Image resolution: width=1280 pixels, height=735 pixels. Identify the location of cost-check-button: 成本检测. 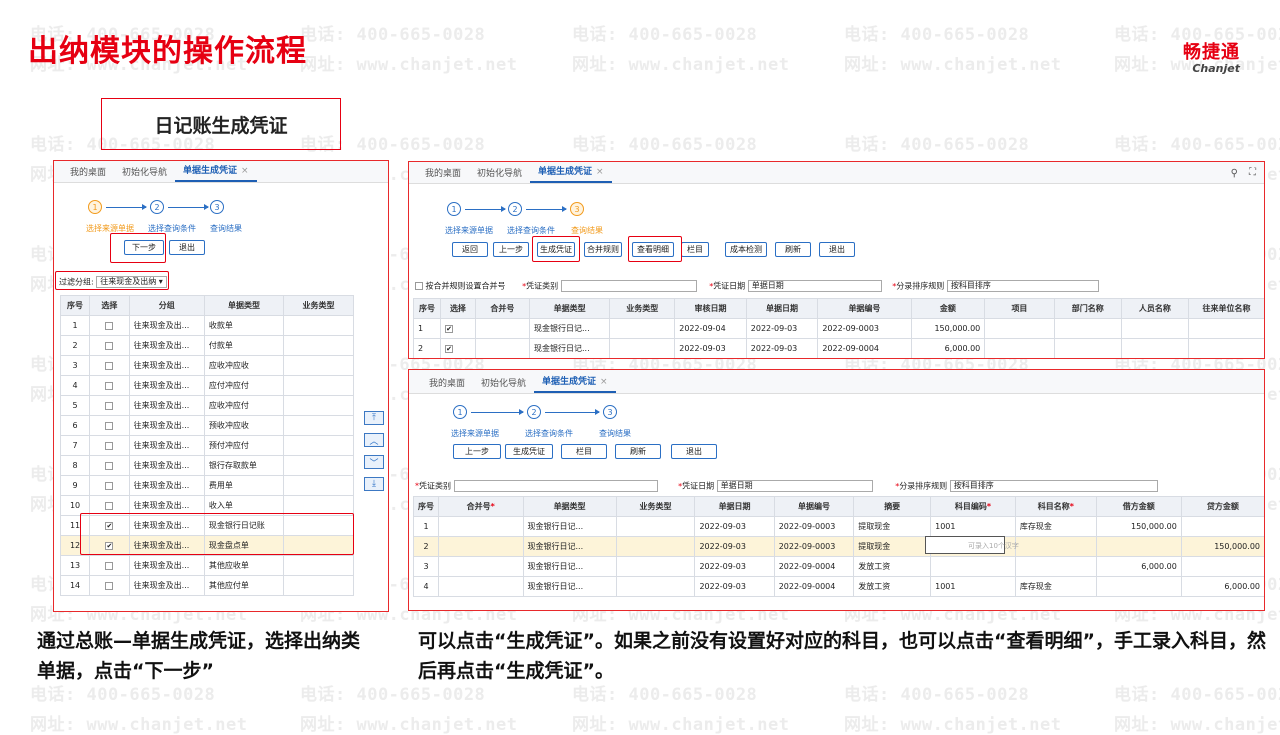
(746, 249).